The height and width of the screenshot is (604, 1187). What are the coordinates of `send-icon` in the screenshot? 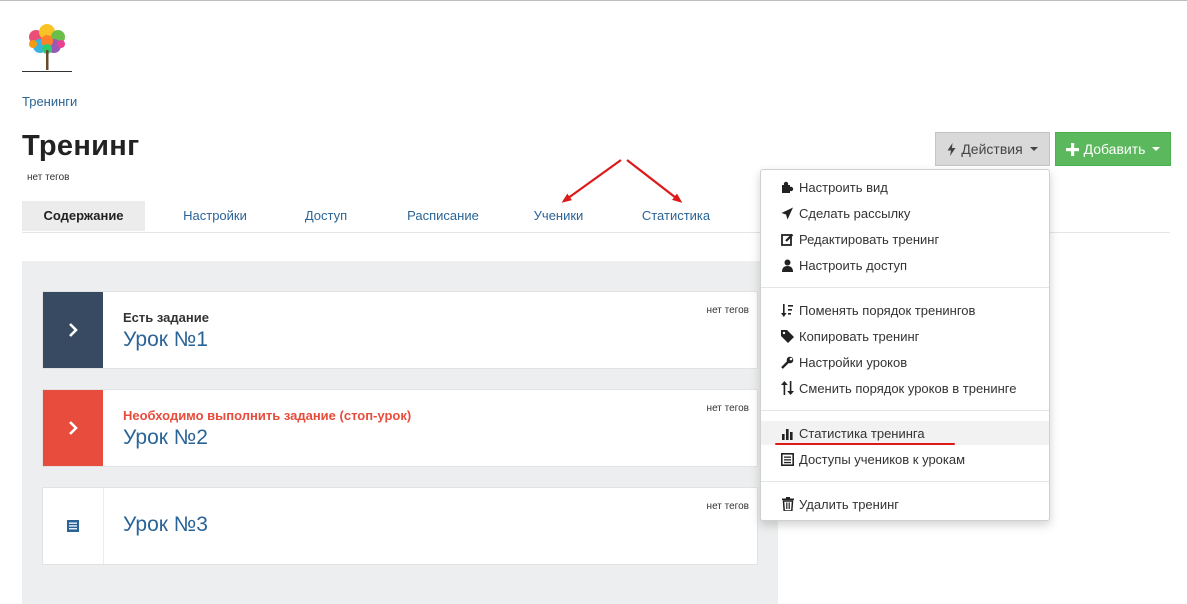 It's located at (787, 213).